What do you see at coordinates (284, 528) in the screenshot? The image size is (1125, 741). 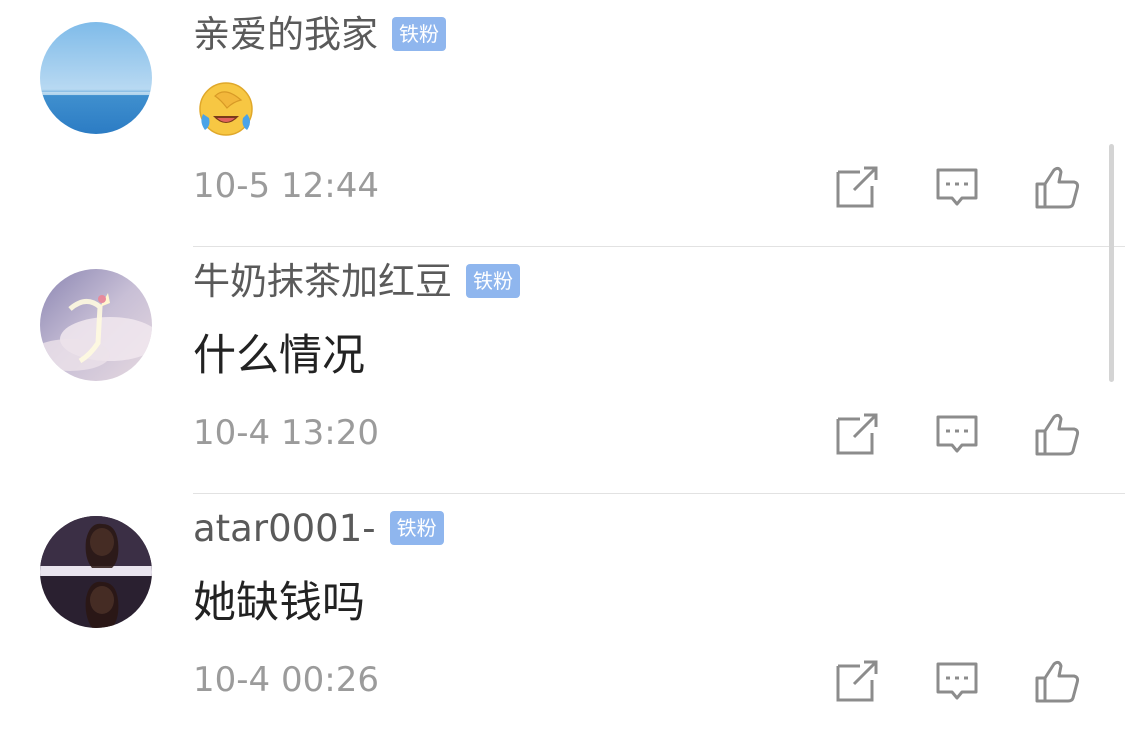 I see `username: atar0001-` at bounding box center [284, 528].